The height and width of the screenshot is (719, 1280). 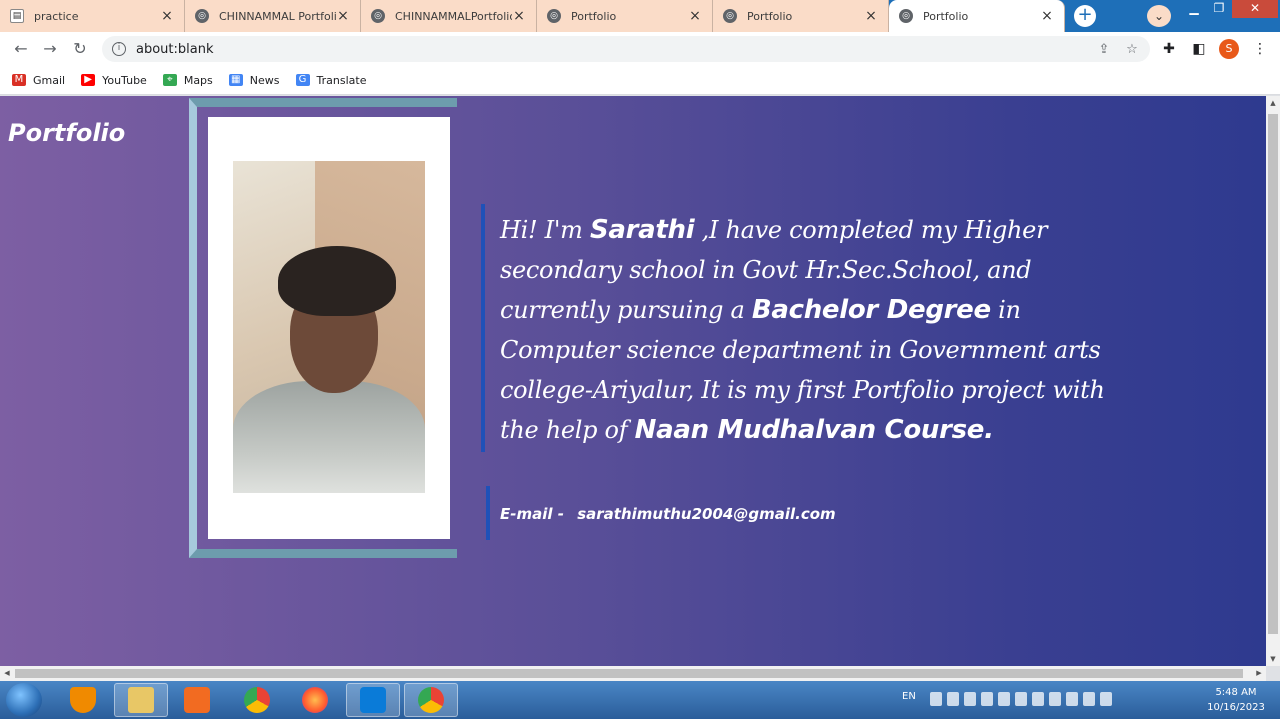 I want to click on side-panel-icon: ◧, so click(x=1199, y=49).